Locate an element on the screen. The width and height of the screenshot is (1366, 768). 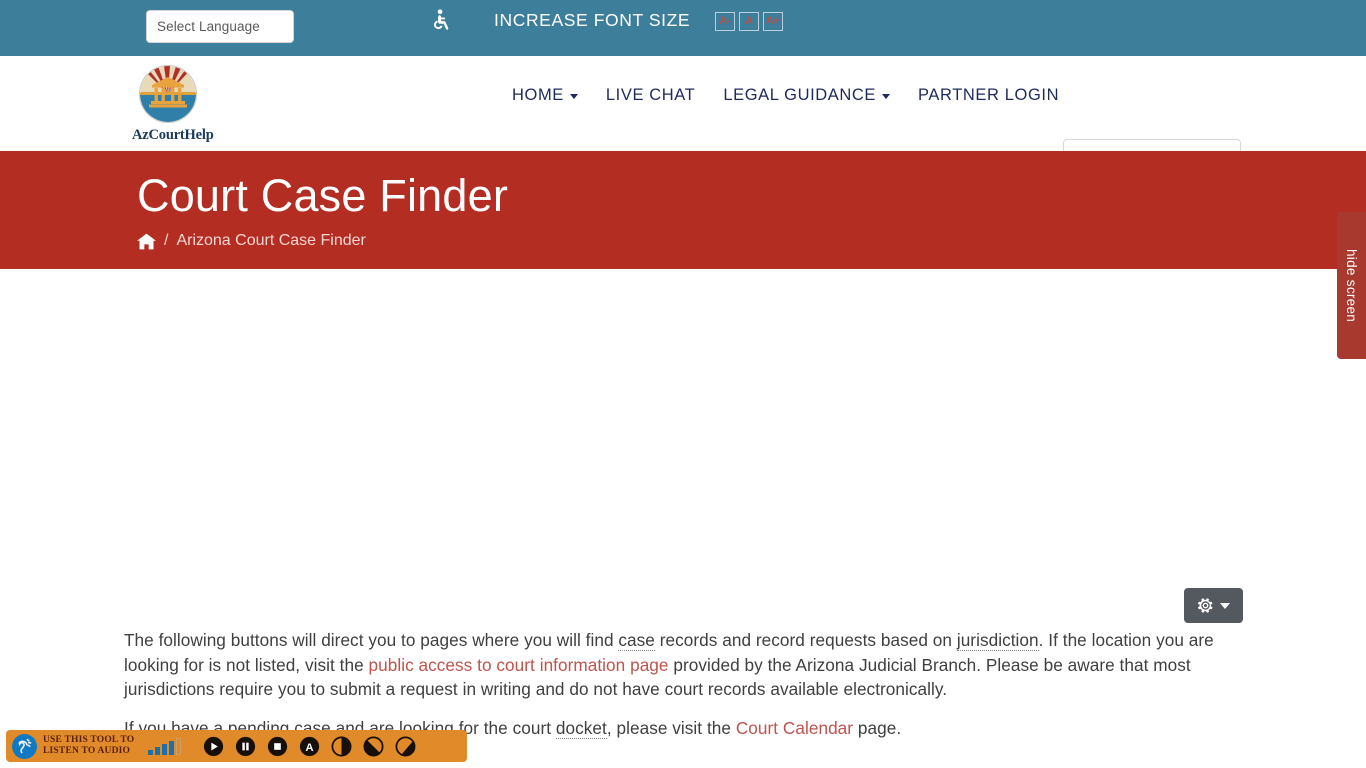
pause-icon is located at coordinates (245, 746).